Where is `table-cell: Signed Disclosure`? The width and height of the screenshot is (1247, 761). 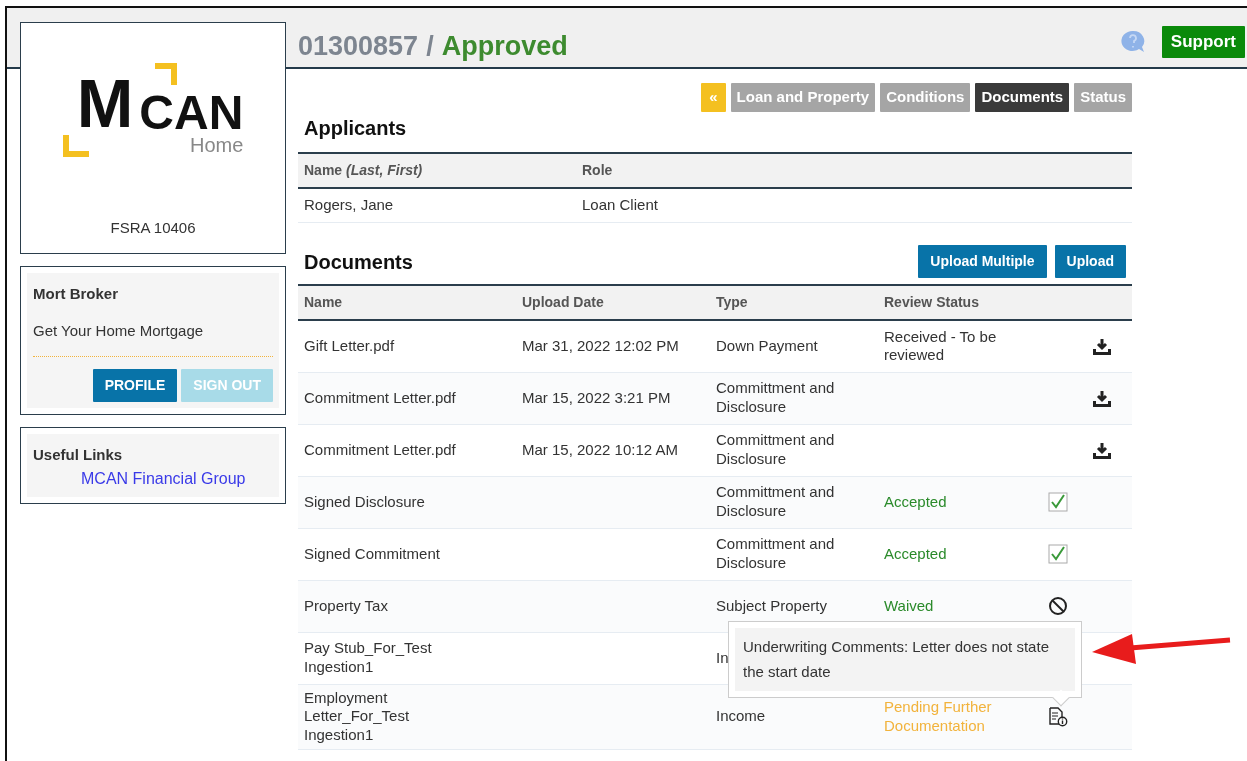 table-cell: Signed Disclosure is located at coordinates (364, 501).